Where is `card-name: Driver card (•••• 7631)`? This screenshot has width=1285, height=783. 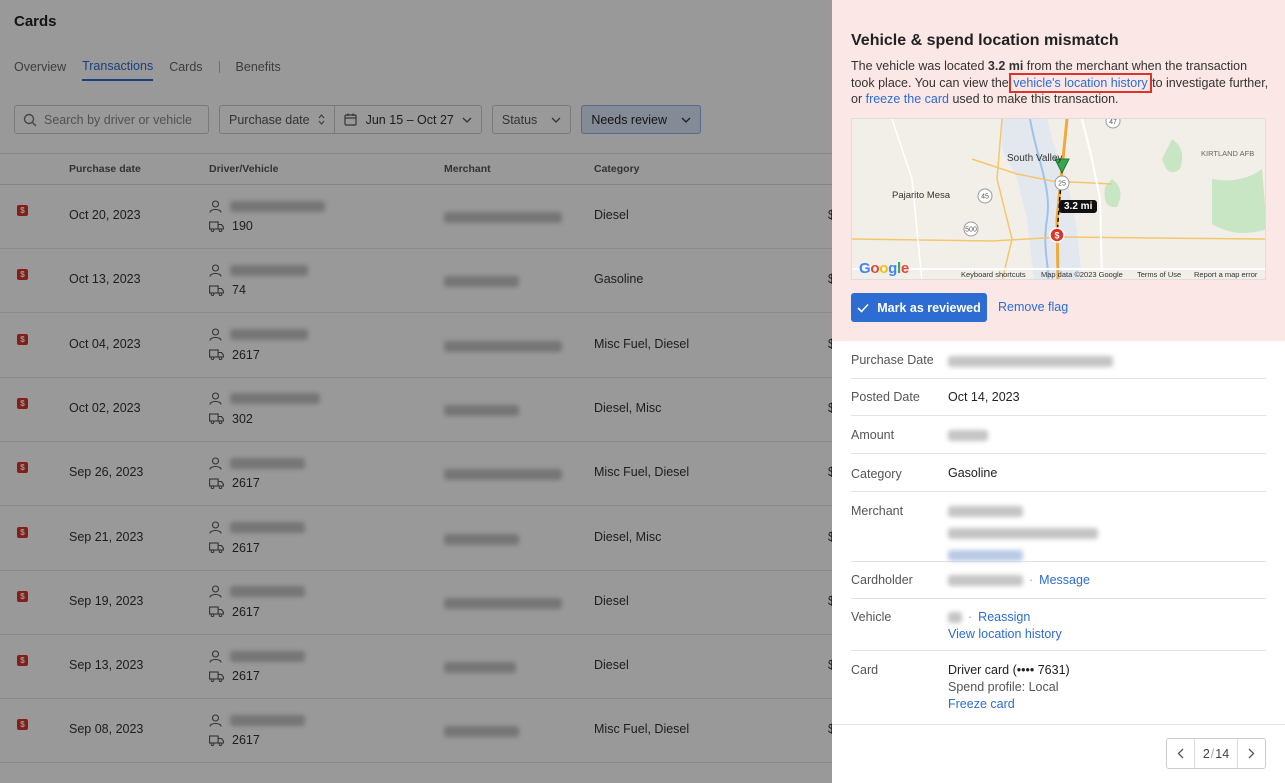 card-name: Driver card (•••• 7631) is located at coordinates (1009, 670).